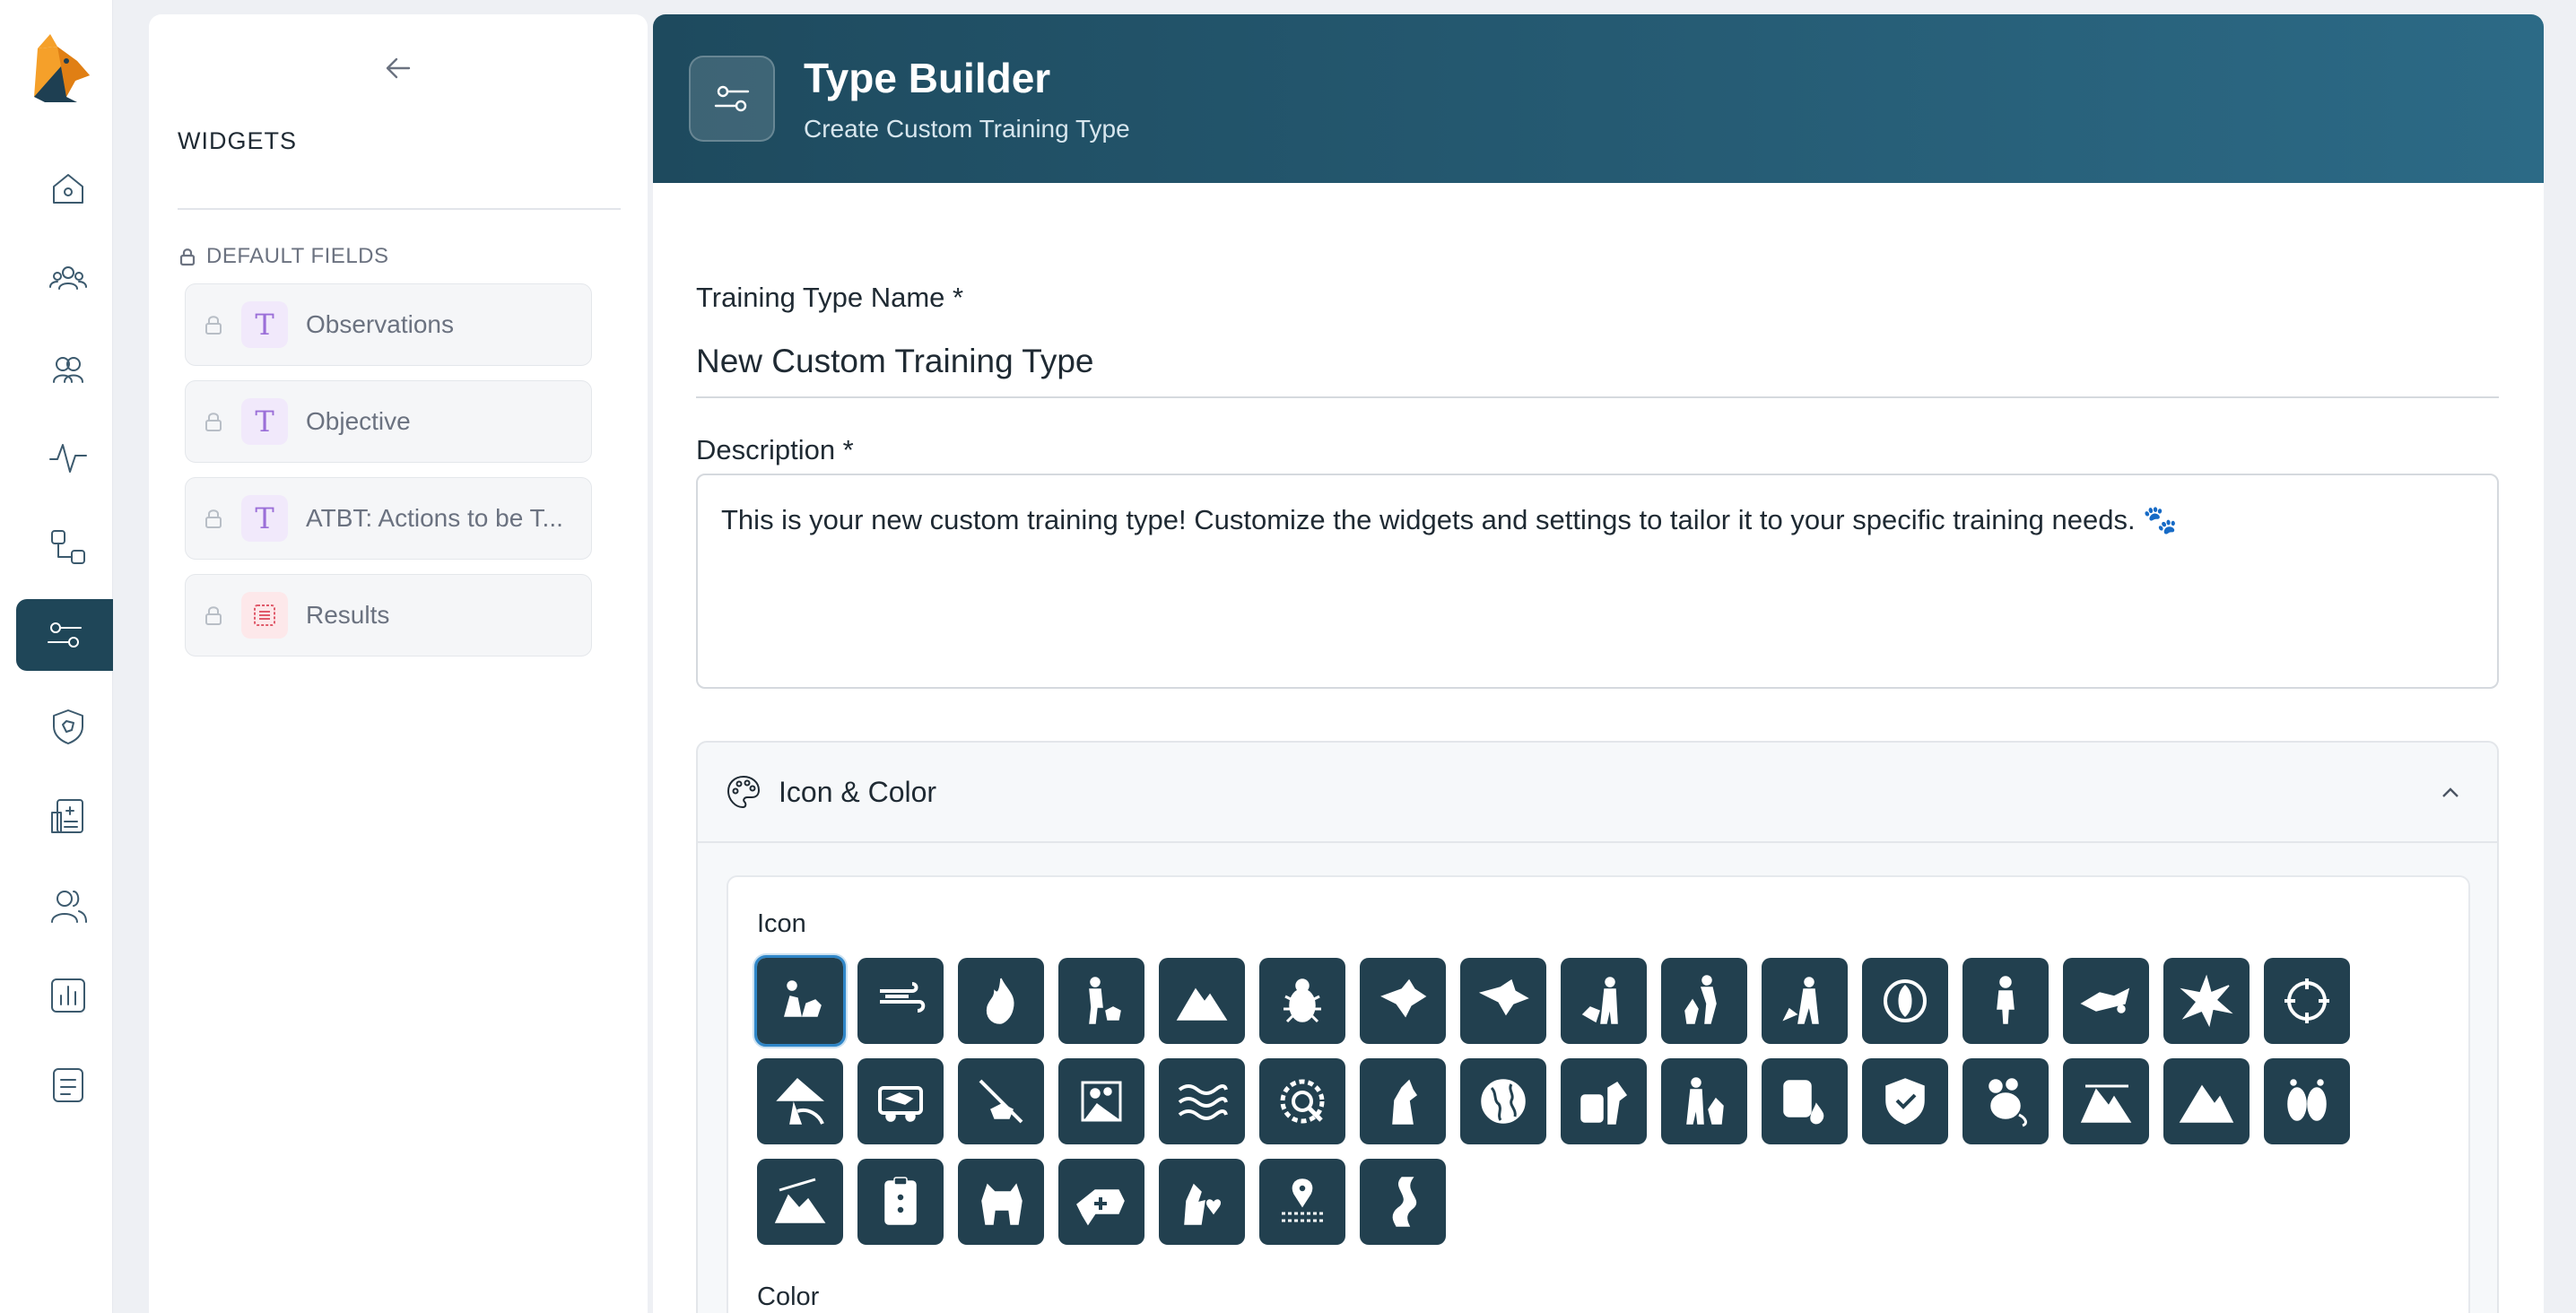  Describe the element at coordinates (358, 421) in the screenshot. I see `field-label: Objective` at that location.